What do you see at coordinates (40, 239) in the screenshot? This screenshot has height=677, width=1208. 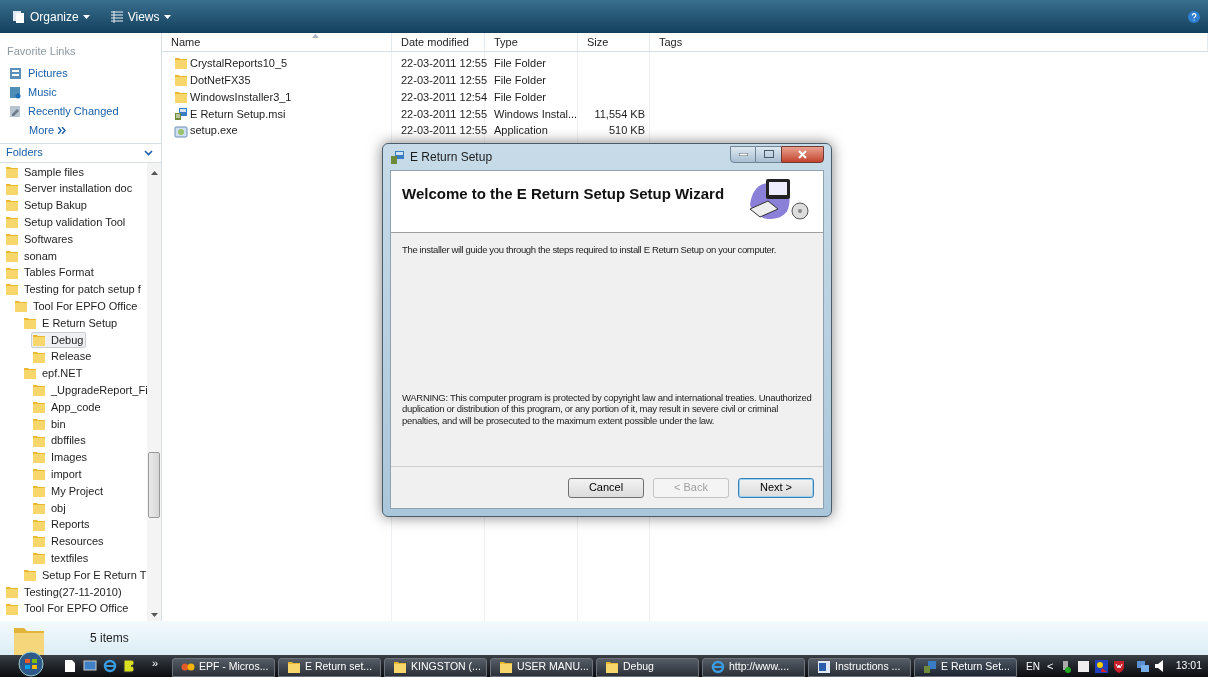 I see `folder-tree-item: Softwares` at bounding box center [40, 239].